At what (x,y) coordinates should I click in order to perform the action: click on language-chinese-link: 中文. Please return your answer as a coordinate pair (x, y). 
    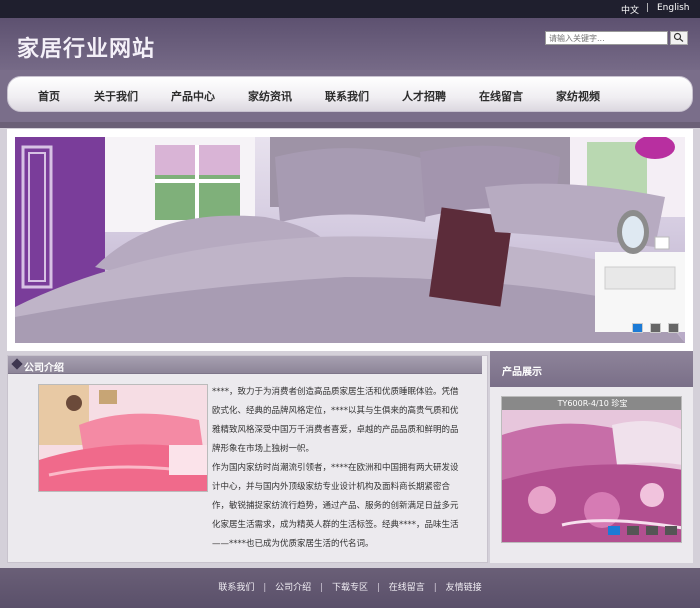
    Looking at the image, I should click on (630, 9).